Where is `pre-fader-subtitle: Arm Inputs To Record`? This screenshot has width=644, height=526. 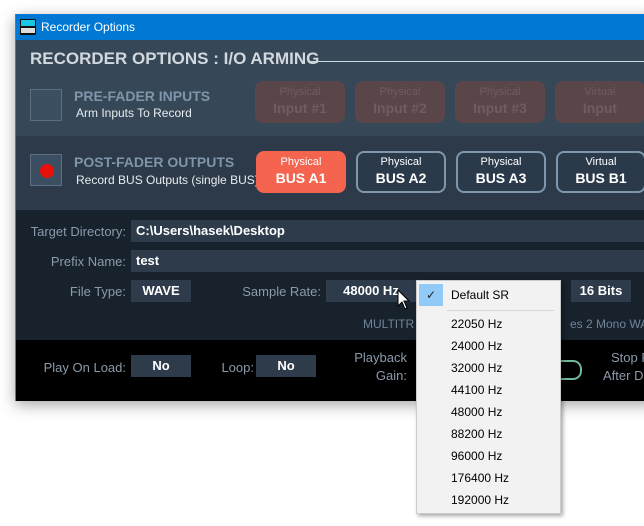 pre-fader-subtitle: Arm Inputs To Record is located at coordinates (134, 113).